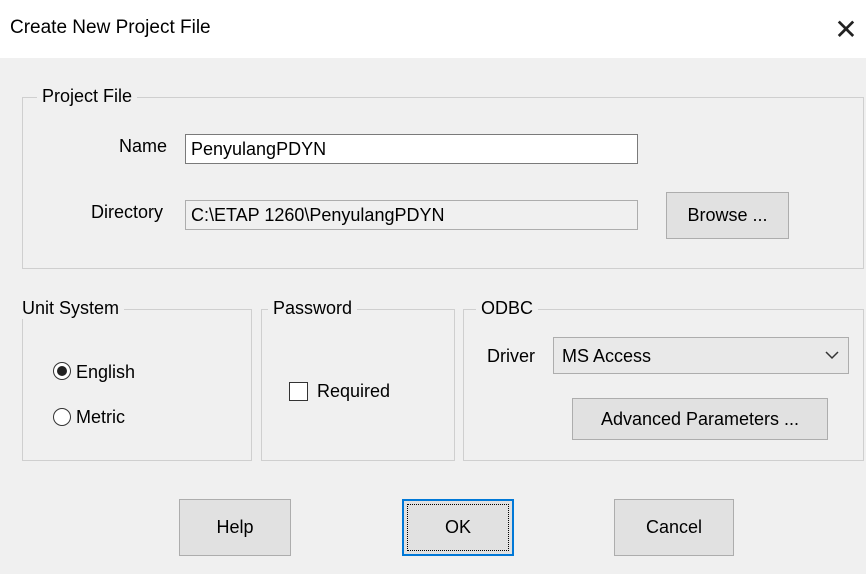 The width and height of the screenshot is (866, 574). Describe the element at coordinates (87, 96) in the screenshot. I see `project-file-legend: Project File` at that location.